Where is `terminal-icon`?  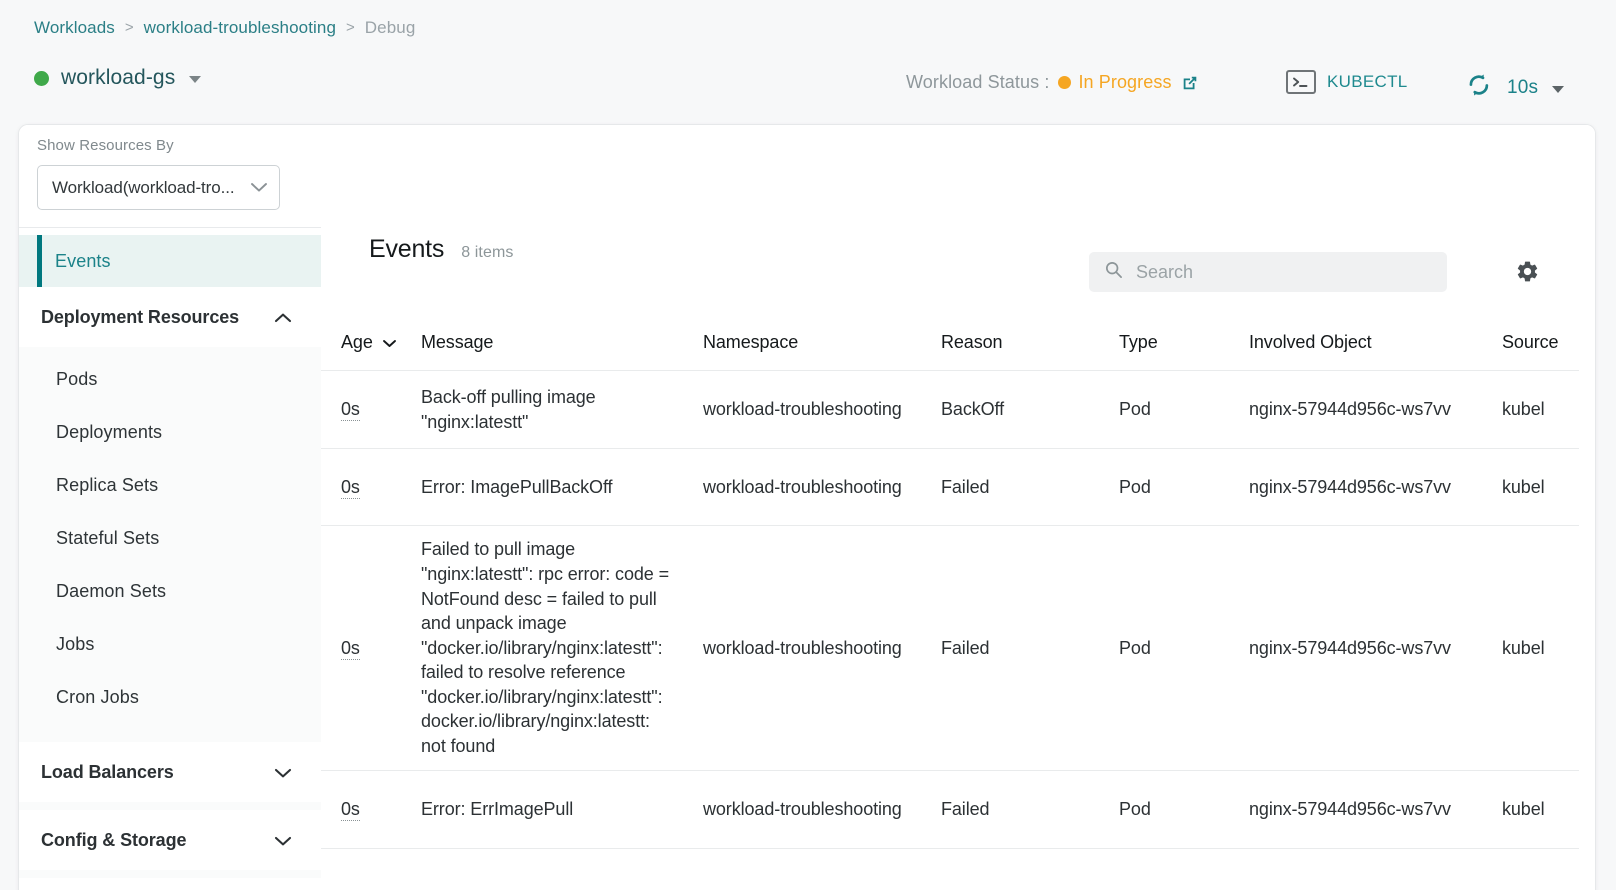
terminal-icon is located at coordinates (1301, 82).